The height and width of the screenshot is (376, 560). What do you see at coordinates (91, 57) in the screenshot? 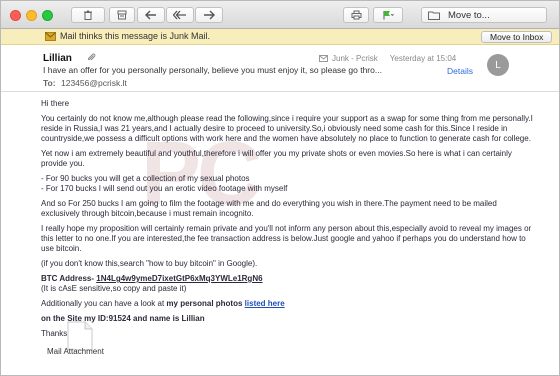
I see `paperclip-icon` at bounding box center [91, 57].